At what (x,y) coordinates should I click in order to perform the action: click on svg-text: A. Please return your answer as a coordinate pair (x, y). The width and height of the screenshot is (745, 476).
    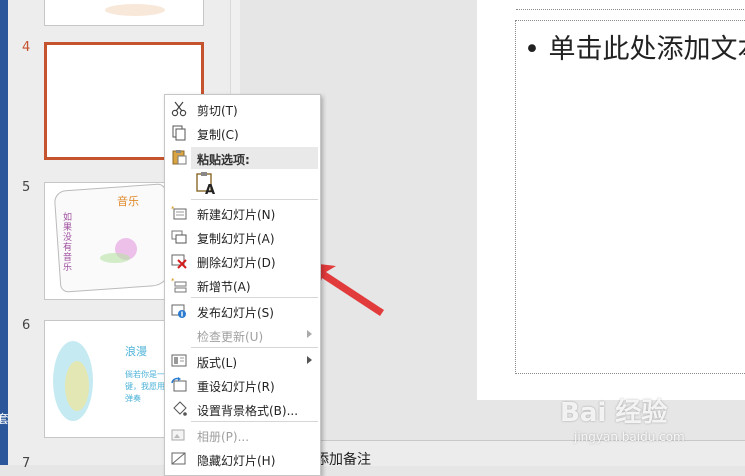
    Looking at the image, I should click on (210, 189).